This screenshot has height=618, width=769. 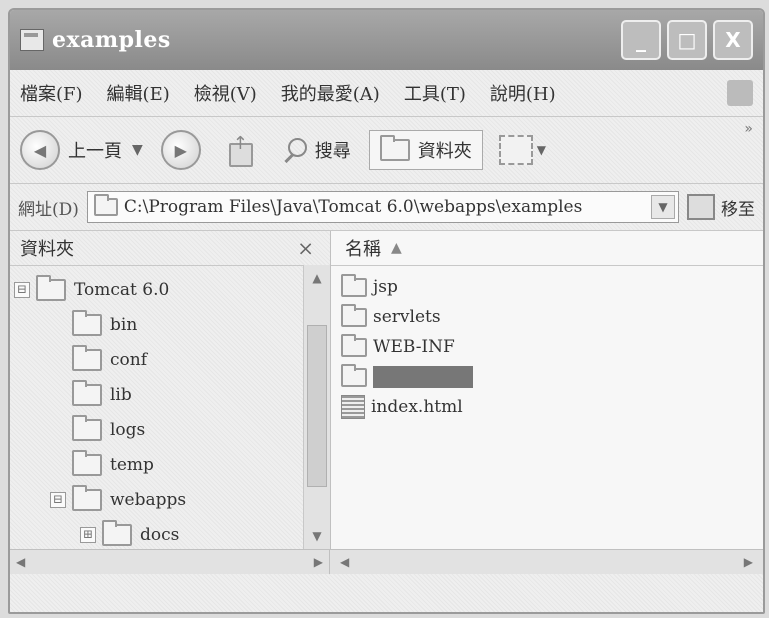 I want to click on sort-ascending-icon: ▲, so click(x=396, y=248).